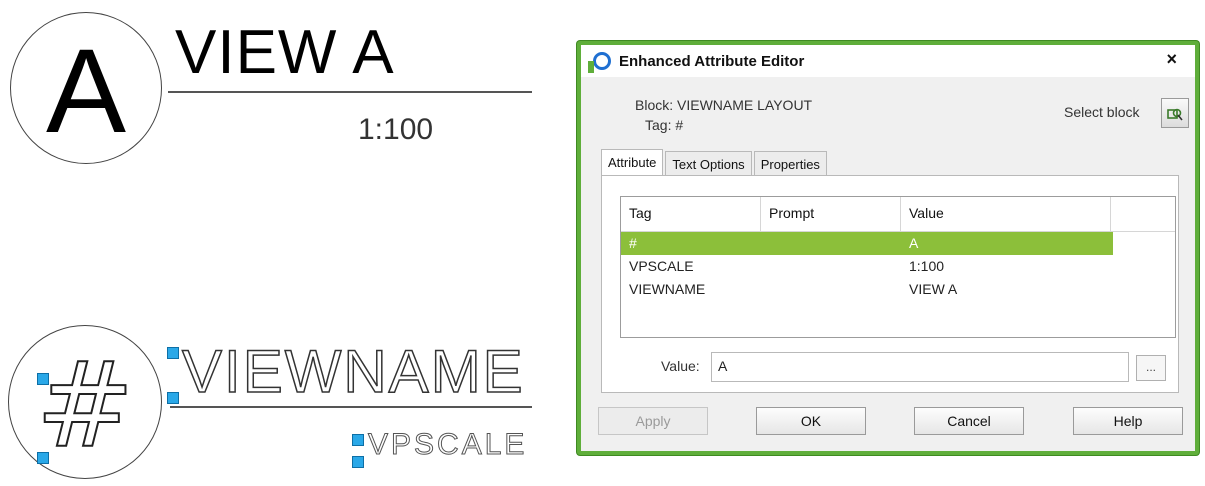 This screenshot has height=486, width=1205. Describe the element at coordinates (285, 52) in the screenshot. I see `view-title-text: VIEW A` at that location.